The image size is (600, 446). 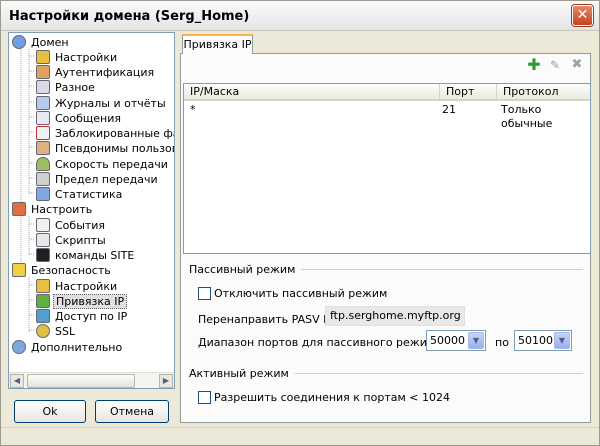 I want to click on configure-icon, so click(x=19, y=209).